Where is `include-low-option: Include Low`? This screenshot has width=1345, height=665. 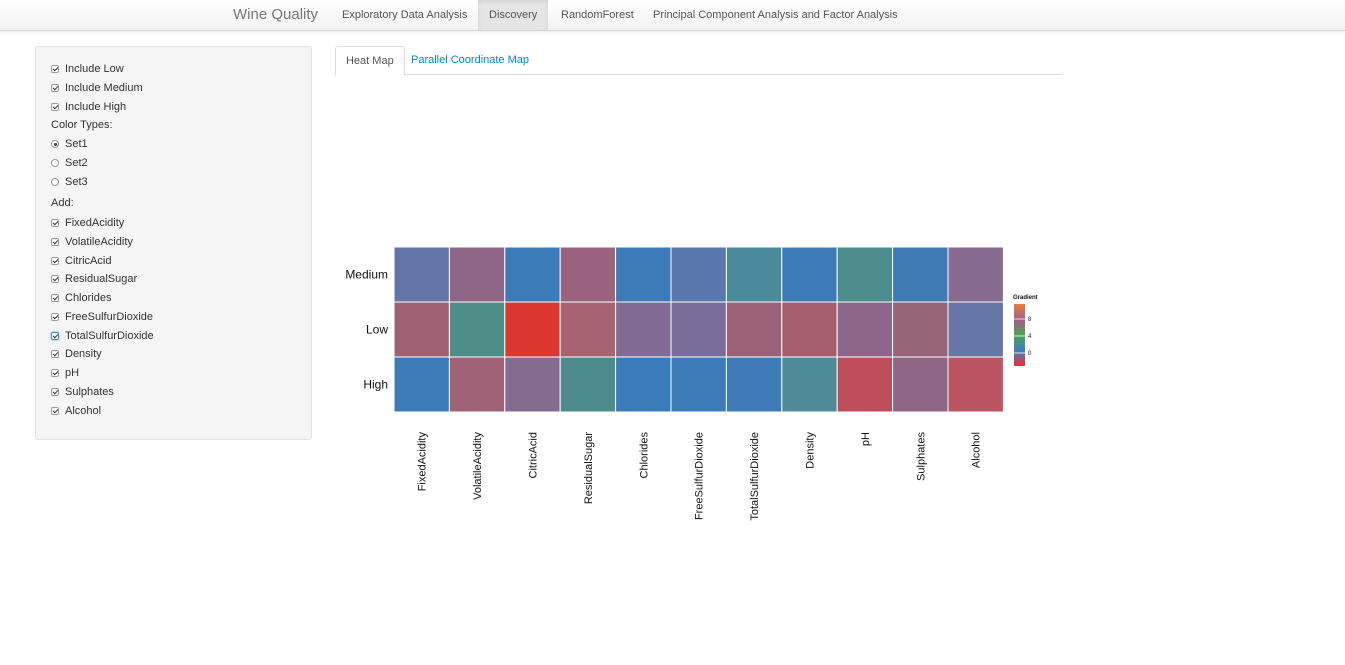 include-low-option: Include Low is located at coordinates (87, 69).